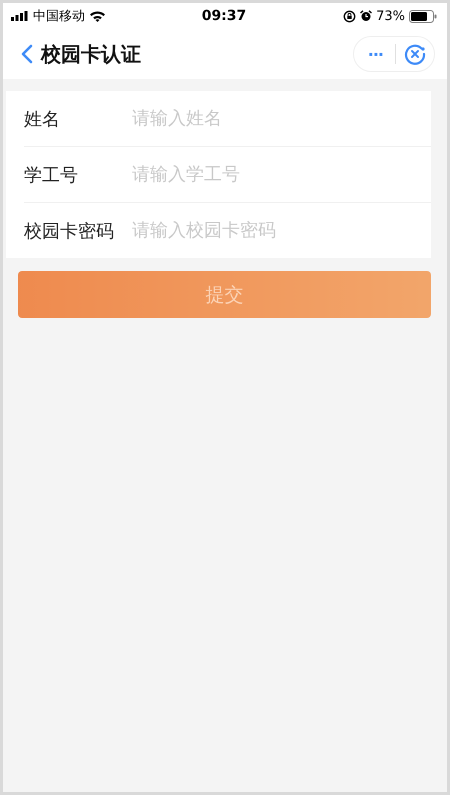 This screenshot has height=795, width=450. I want to click on battery-icon, so click(422, 16).